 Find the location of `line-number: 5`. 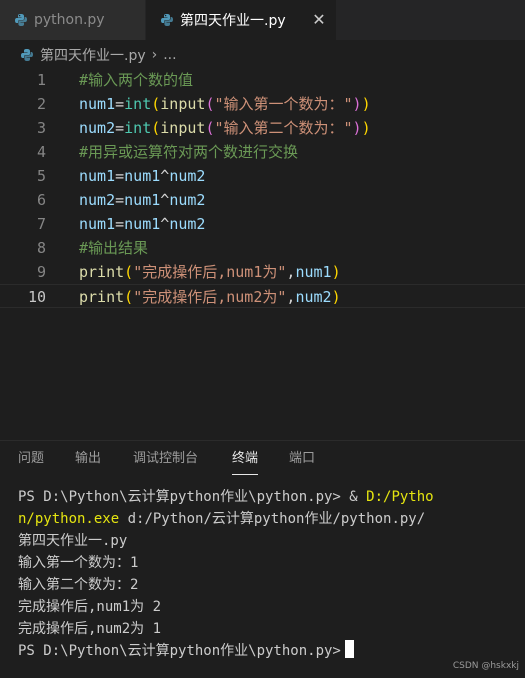

line-number: 5 is located at coordinates (41, 176).